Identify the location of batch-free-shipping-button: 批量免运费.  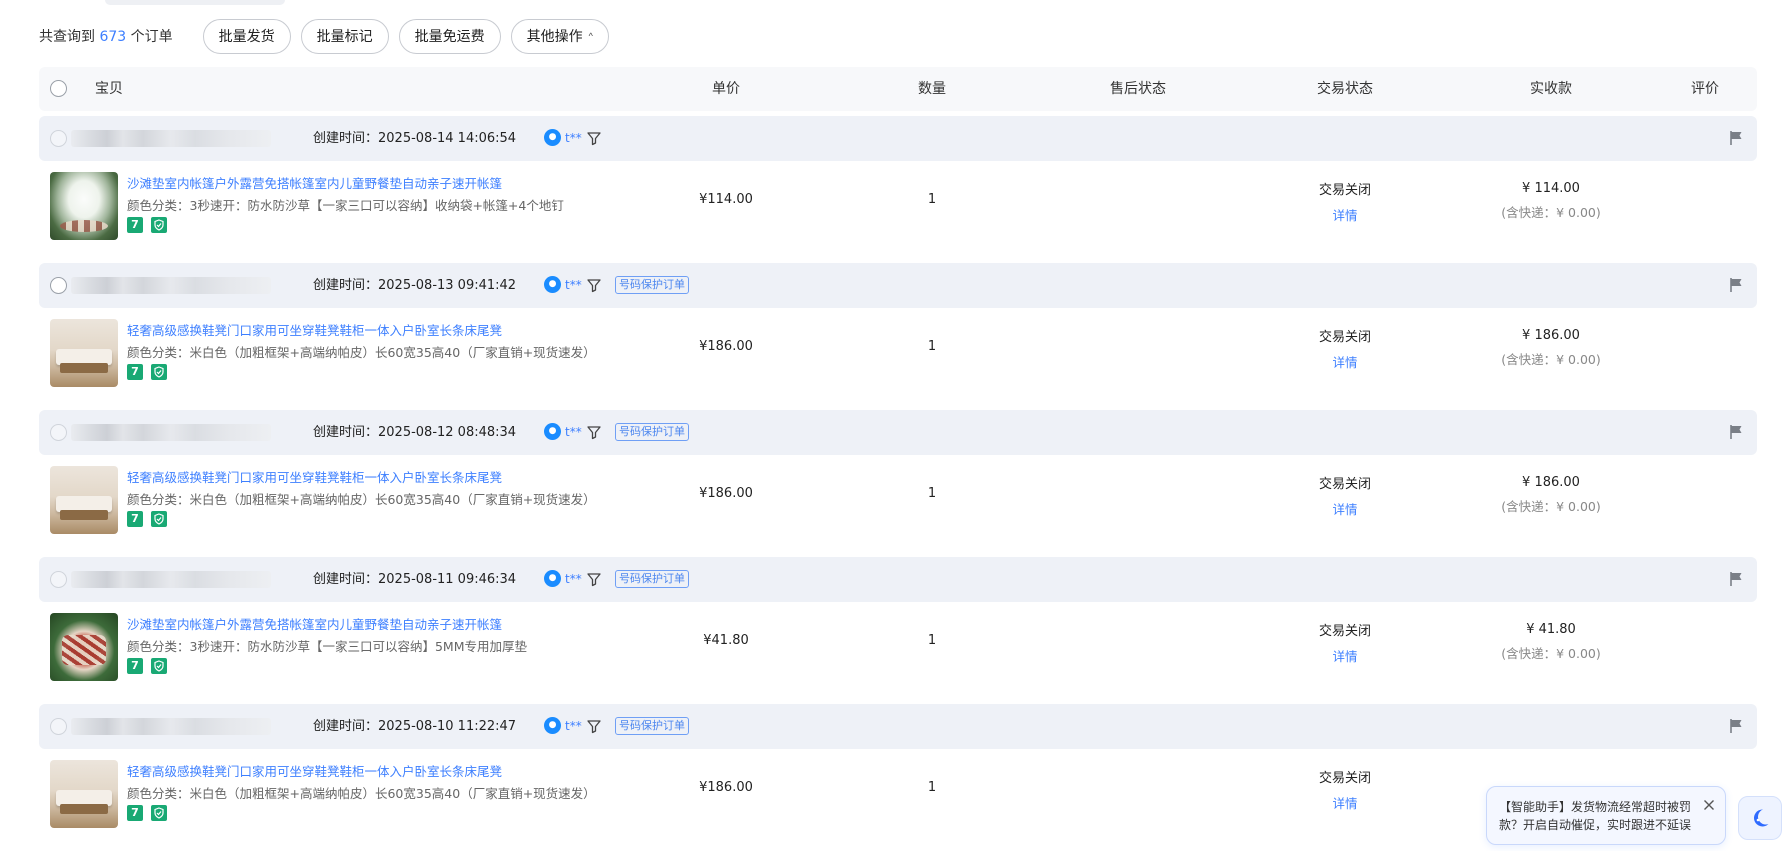
(449, 36).